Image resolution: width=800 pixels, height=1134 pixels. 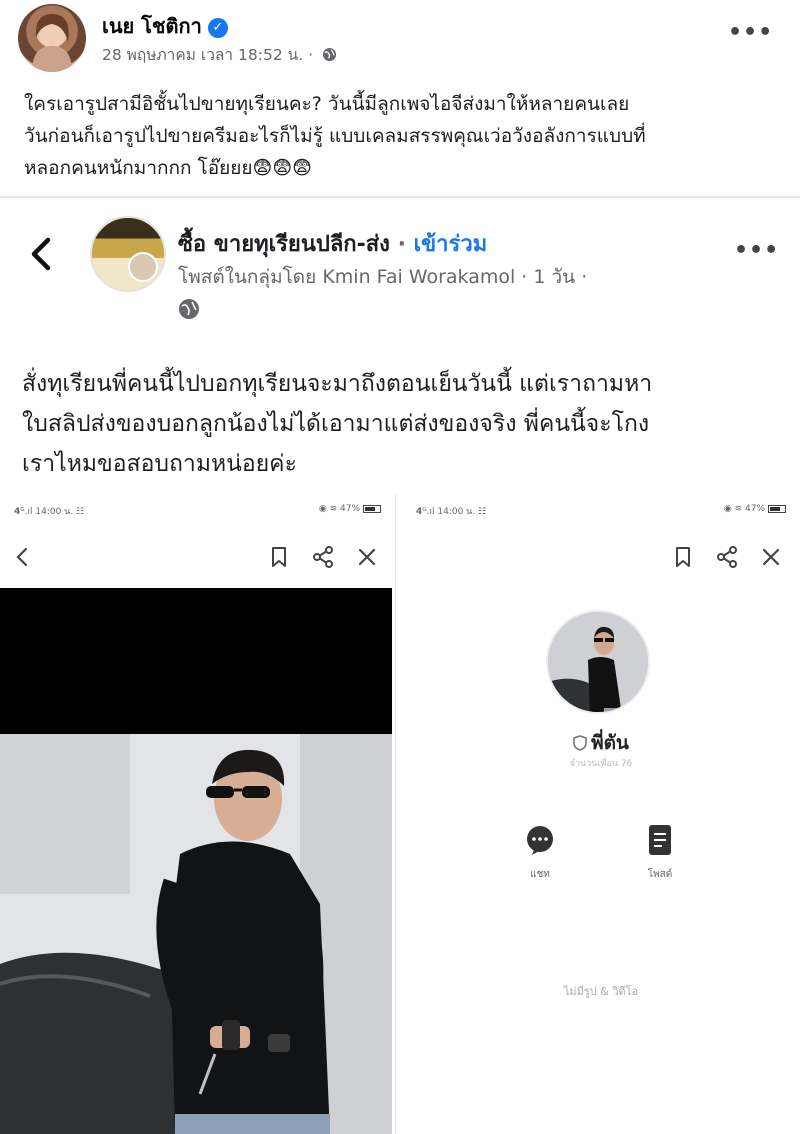 I want to click on verified-badge-icon: ✓, so click(x=217, y=27).